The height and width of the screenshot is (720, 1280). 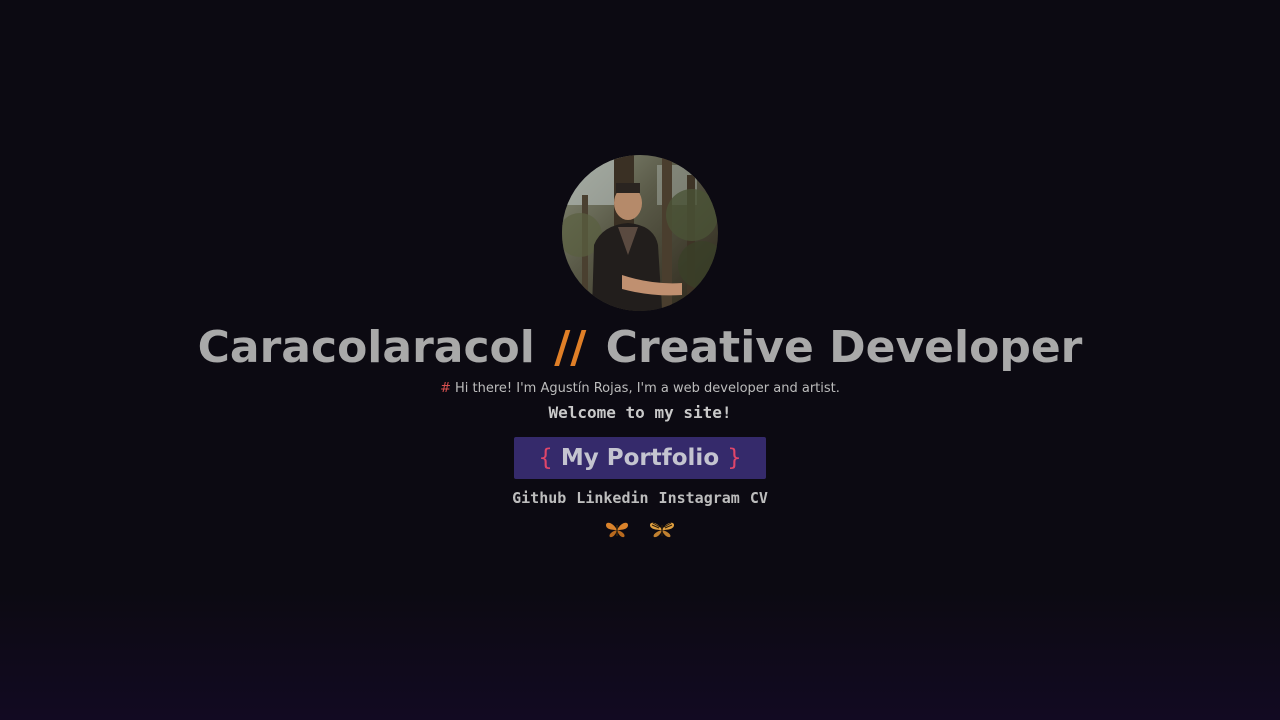 I want to click on brace-open: {, so click(x=545, y=458).